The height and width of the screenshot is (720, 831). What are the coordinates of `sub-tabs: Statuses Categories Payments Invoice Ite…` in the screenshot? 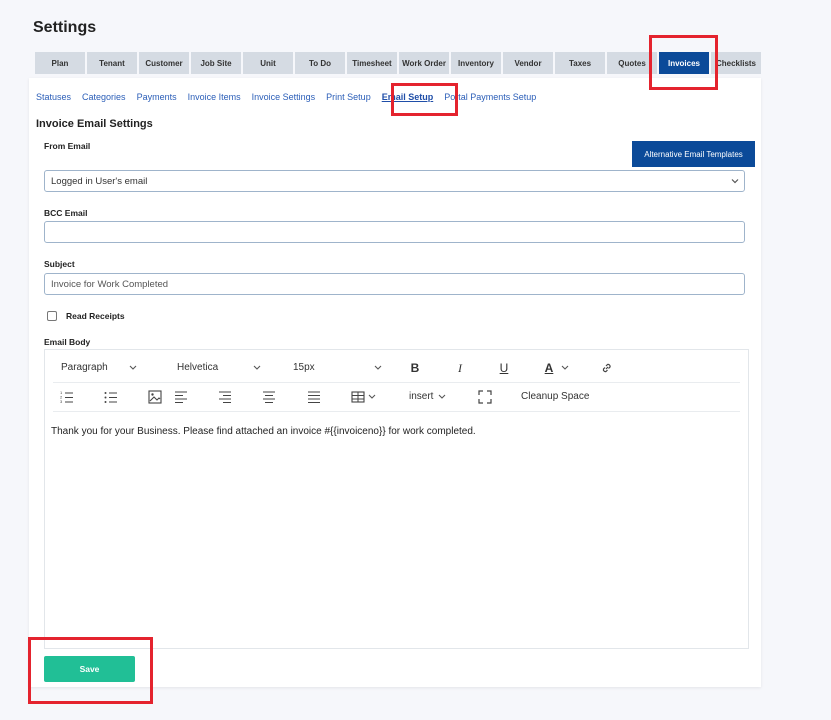 It's located at (291, 97).